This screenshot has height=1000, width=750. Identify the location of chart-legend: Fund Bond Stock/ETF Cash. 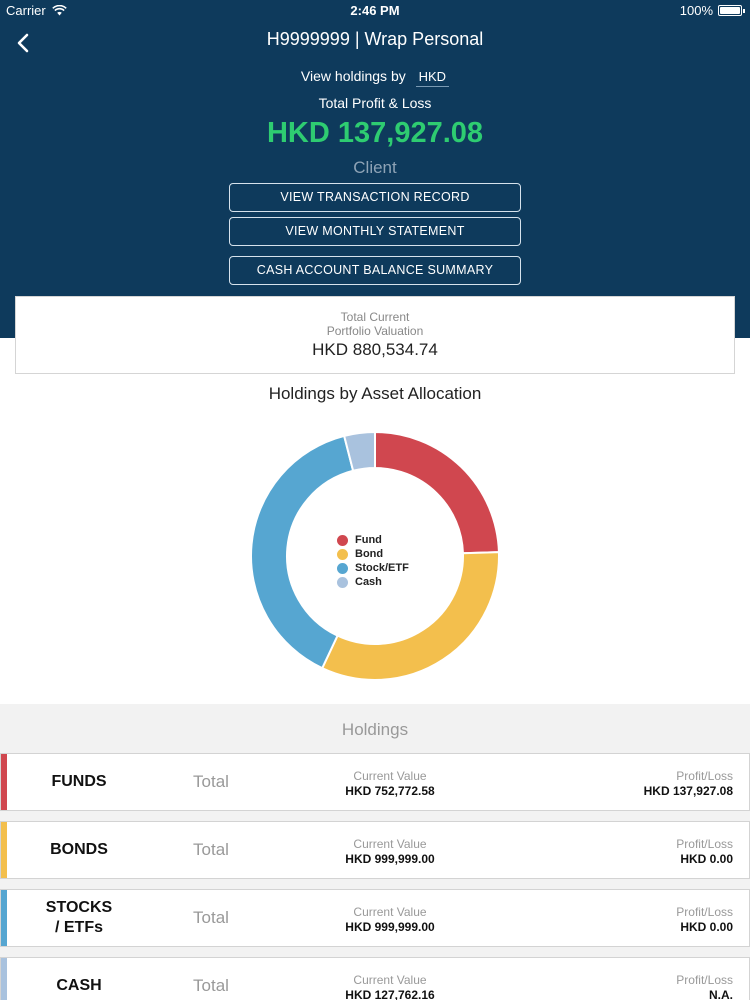
(373, 561).